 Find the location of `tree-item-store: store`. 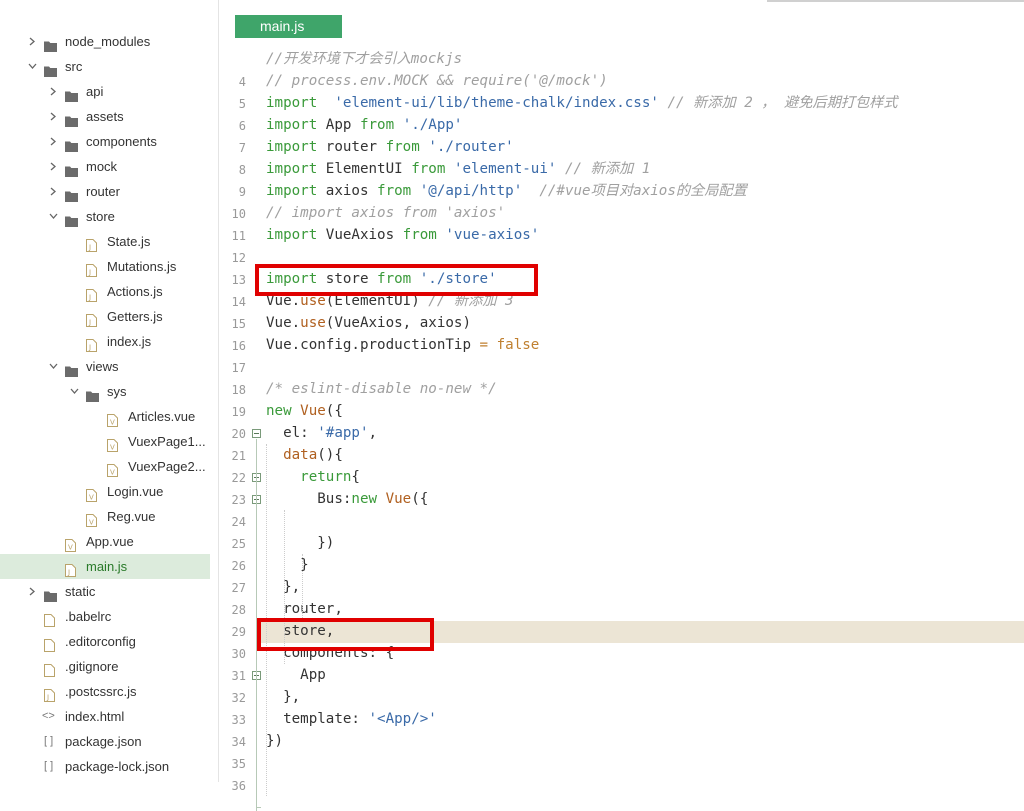

tree-item-store: store is located at coordinates (105, 216).